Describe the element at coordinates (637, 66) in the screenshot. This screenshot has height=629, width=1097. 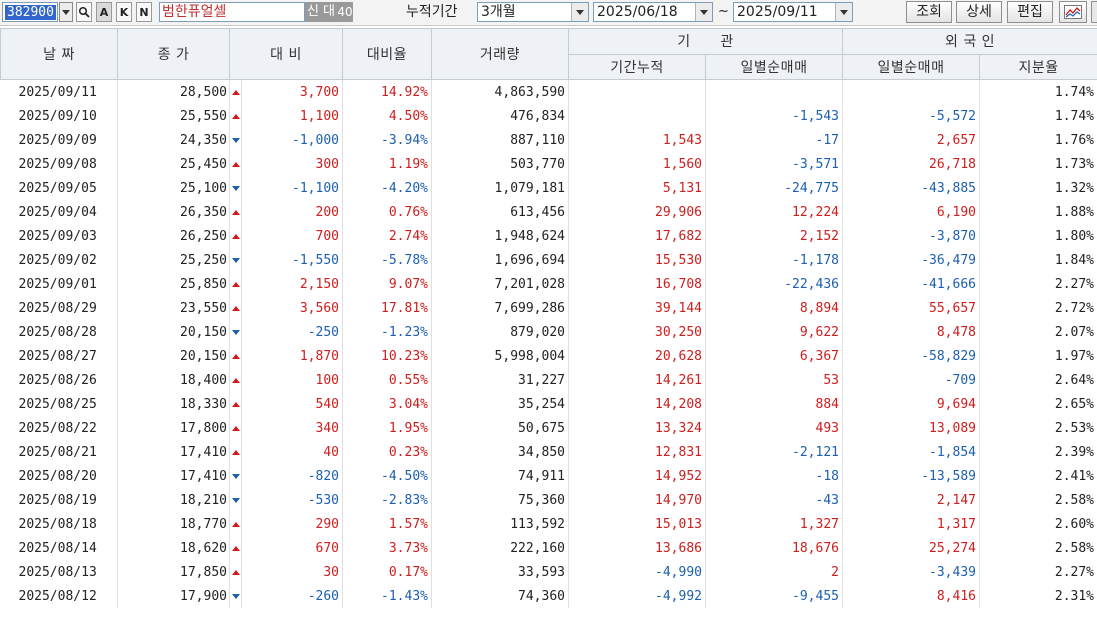
I see `header-inst-cumulative: 기간누적` at that location.